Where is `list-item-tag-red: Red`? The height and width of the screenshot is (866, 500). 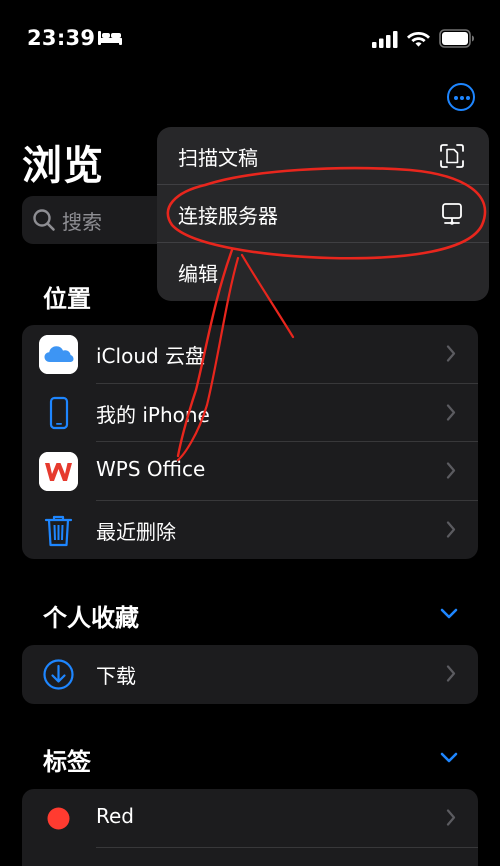
list-item-tag-red: Red is located at coordinates (250, 818).